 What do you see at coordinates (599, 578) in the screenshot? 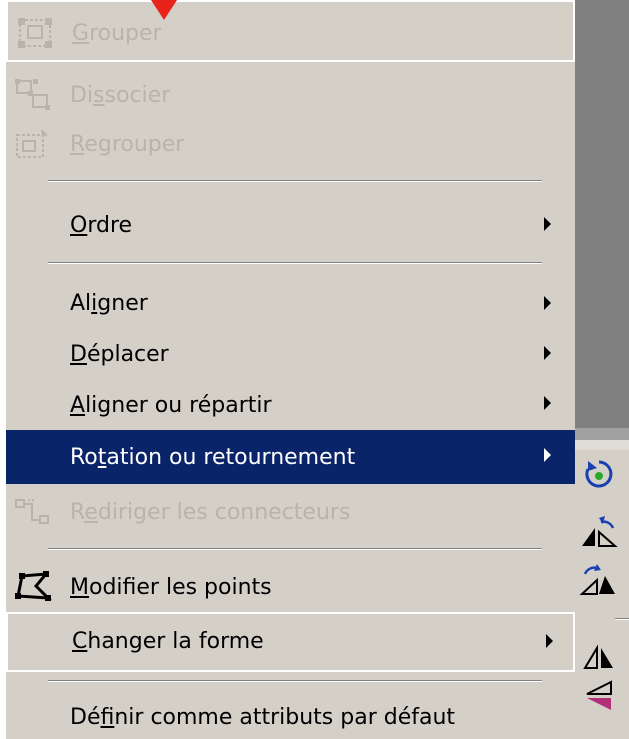
I see `rotate-right-icon` at bounding box center [599, 578].